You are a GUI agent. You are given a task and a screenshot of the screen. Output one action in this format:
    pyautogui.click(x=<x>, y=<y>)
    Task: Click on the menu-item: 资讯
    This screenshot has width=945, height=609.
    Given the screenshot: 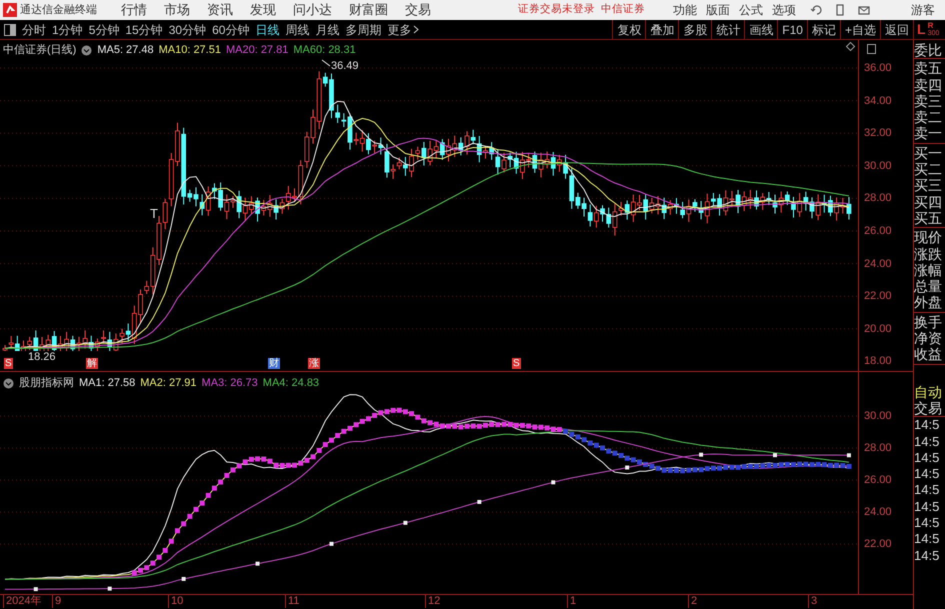 What is the action you would take?
    pyautogui.click(x=220, y=10)
    